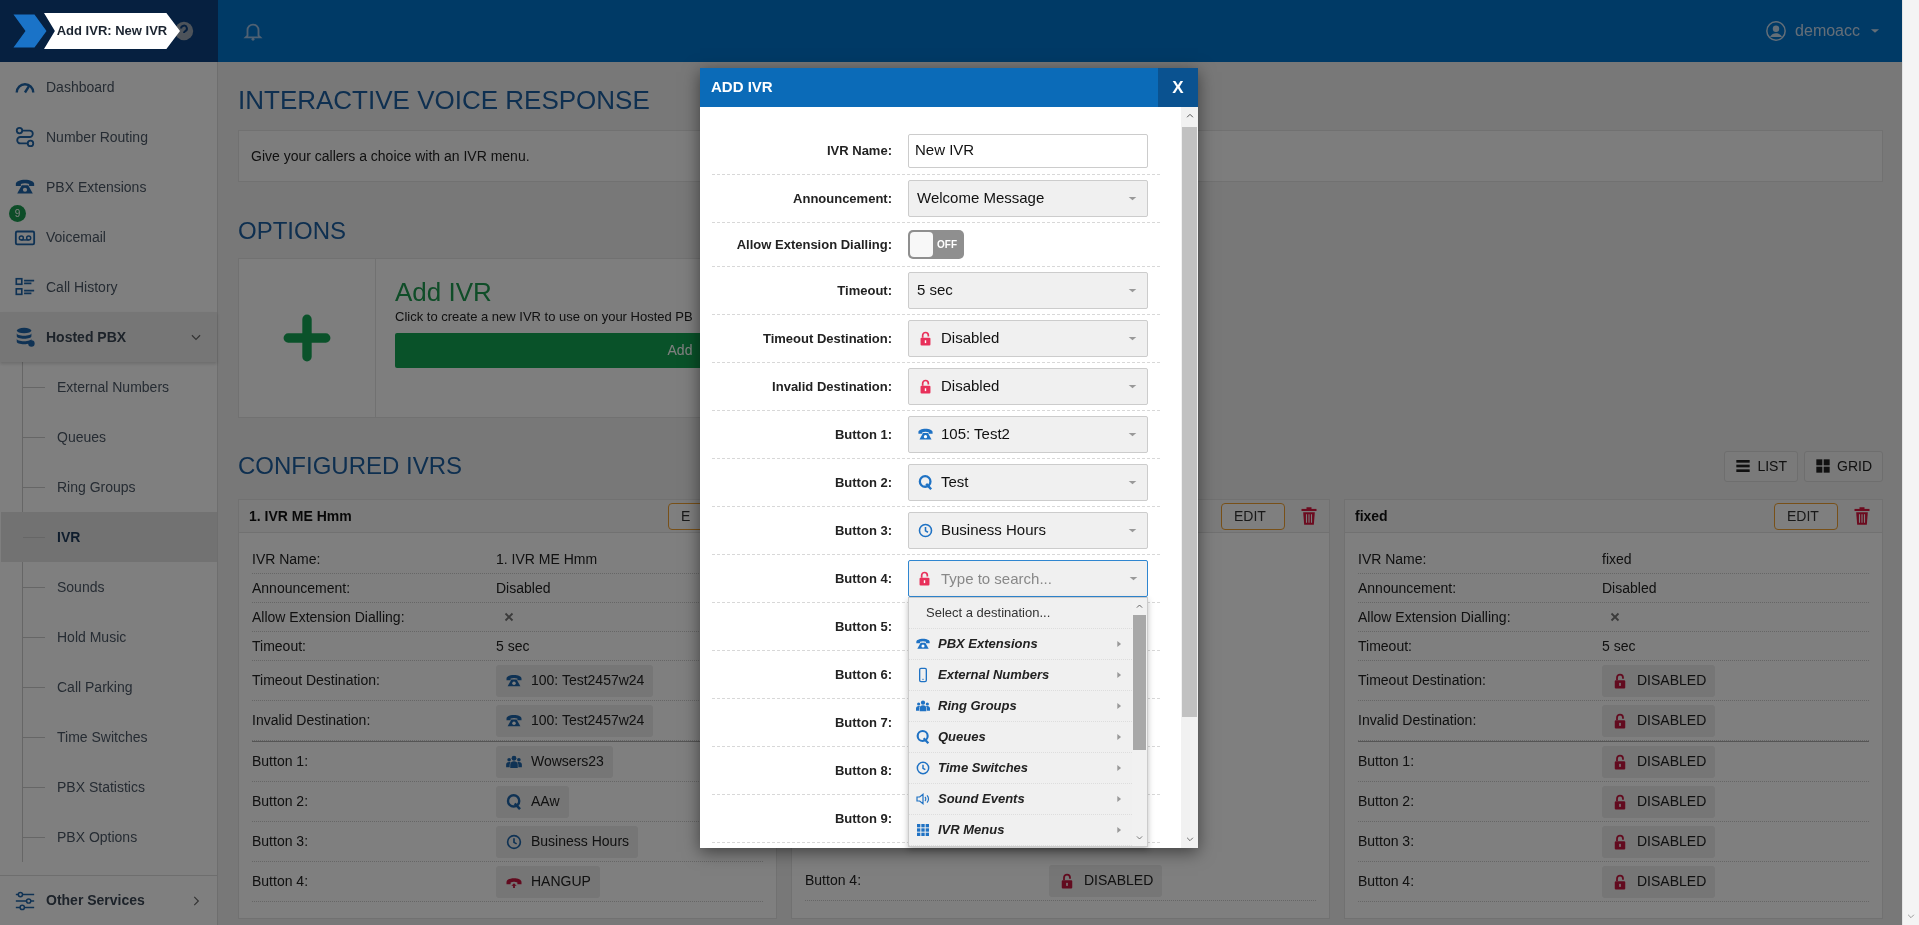 This screenshot has width=1919, height=925. I want to click on card-title: fixed, so click(1371, 516).